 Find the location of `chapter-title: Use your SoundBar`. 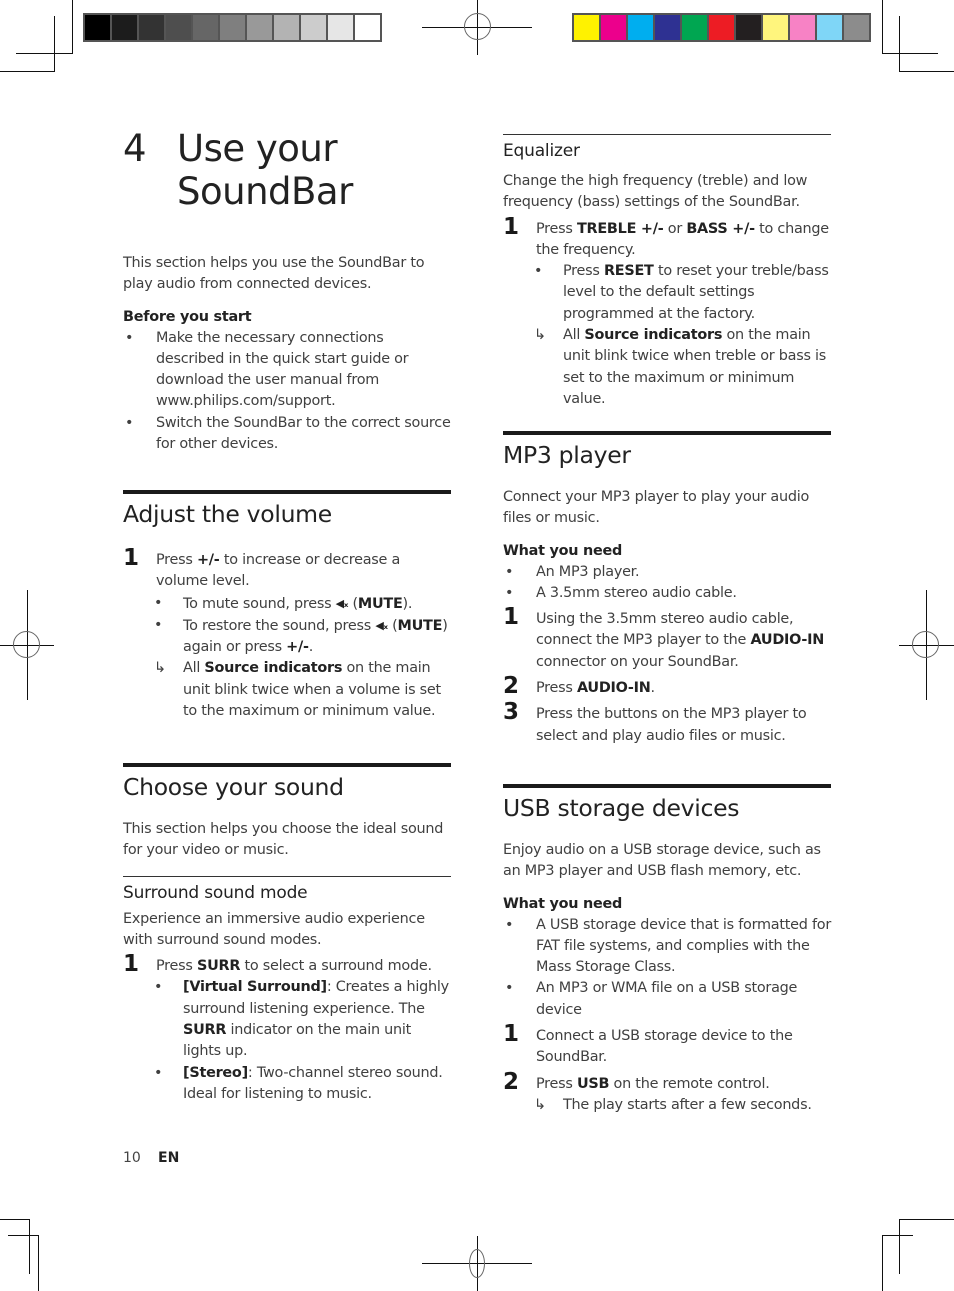

chapter-title: Use your SoundBar is located at coordinates (265, 170).